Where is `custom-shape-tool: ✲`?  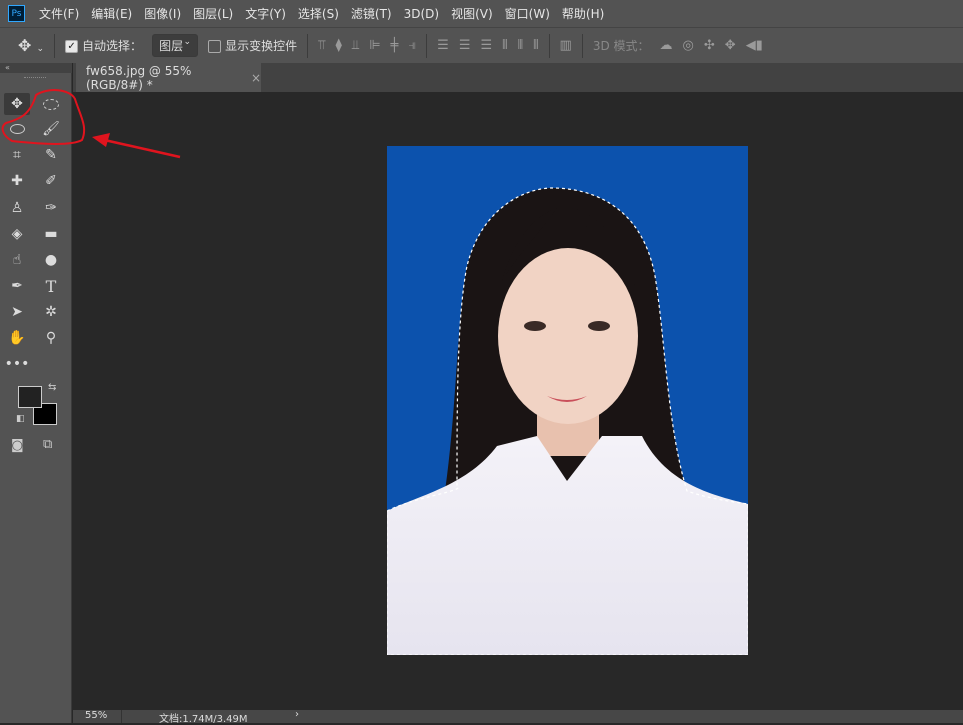
custom-shape-tool: ✲ is located at coordinates (51, 312).